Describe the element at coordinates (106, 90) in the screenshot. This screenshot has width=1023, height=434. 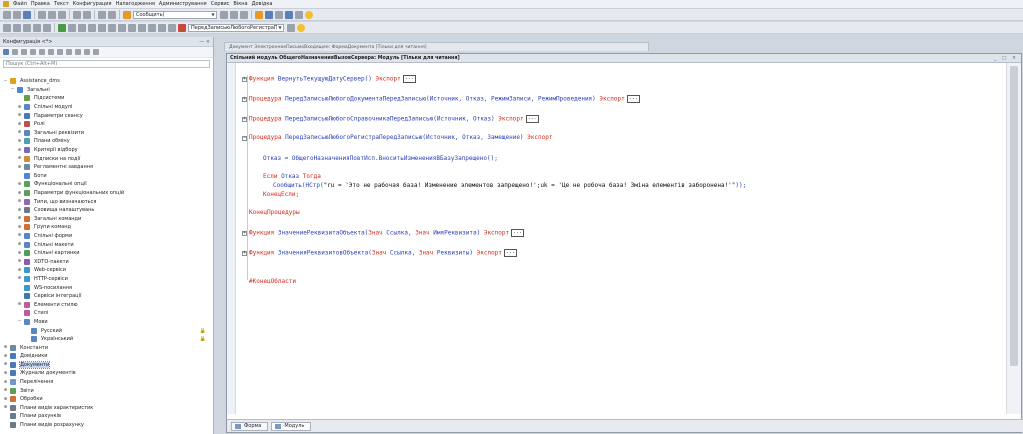
I see `tree-item: − Загальні` at that location.